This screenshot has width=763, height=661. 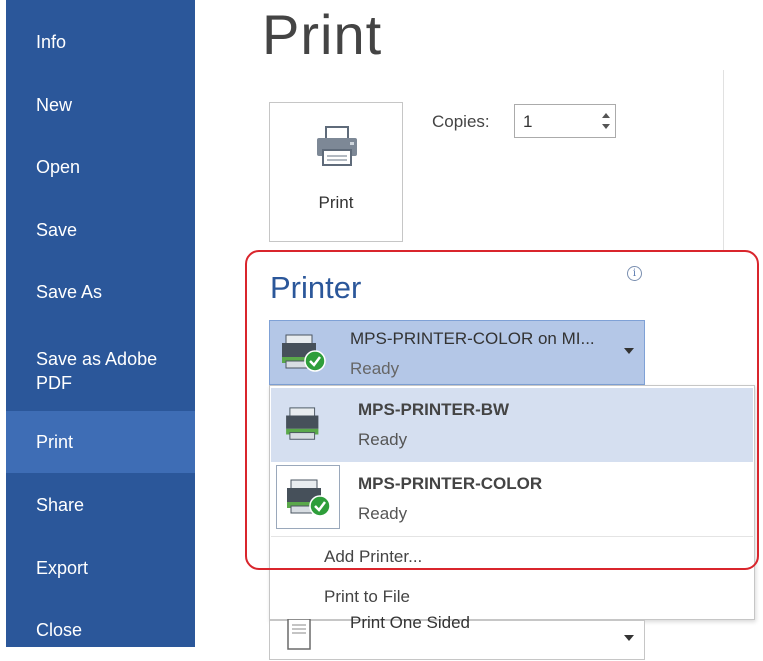 What do you see at coordinates (512, 536) in the screenshot?
I see `menu-separator` at bounding box center [512, 536].